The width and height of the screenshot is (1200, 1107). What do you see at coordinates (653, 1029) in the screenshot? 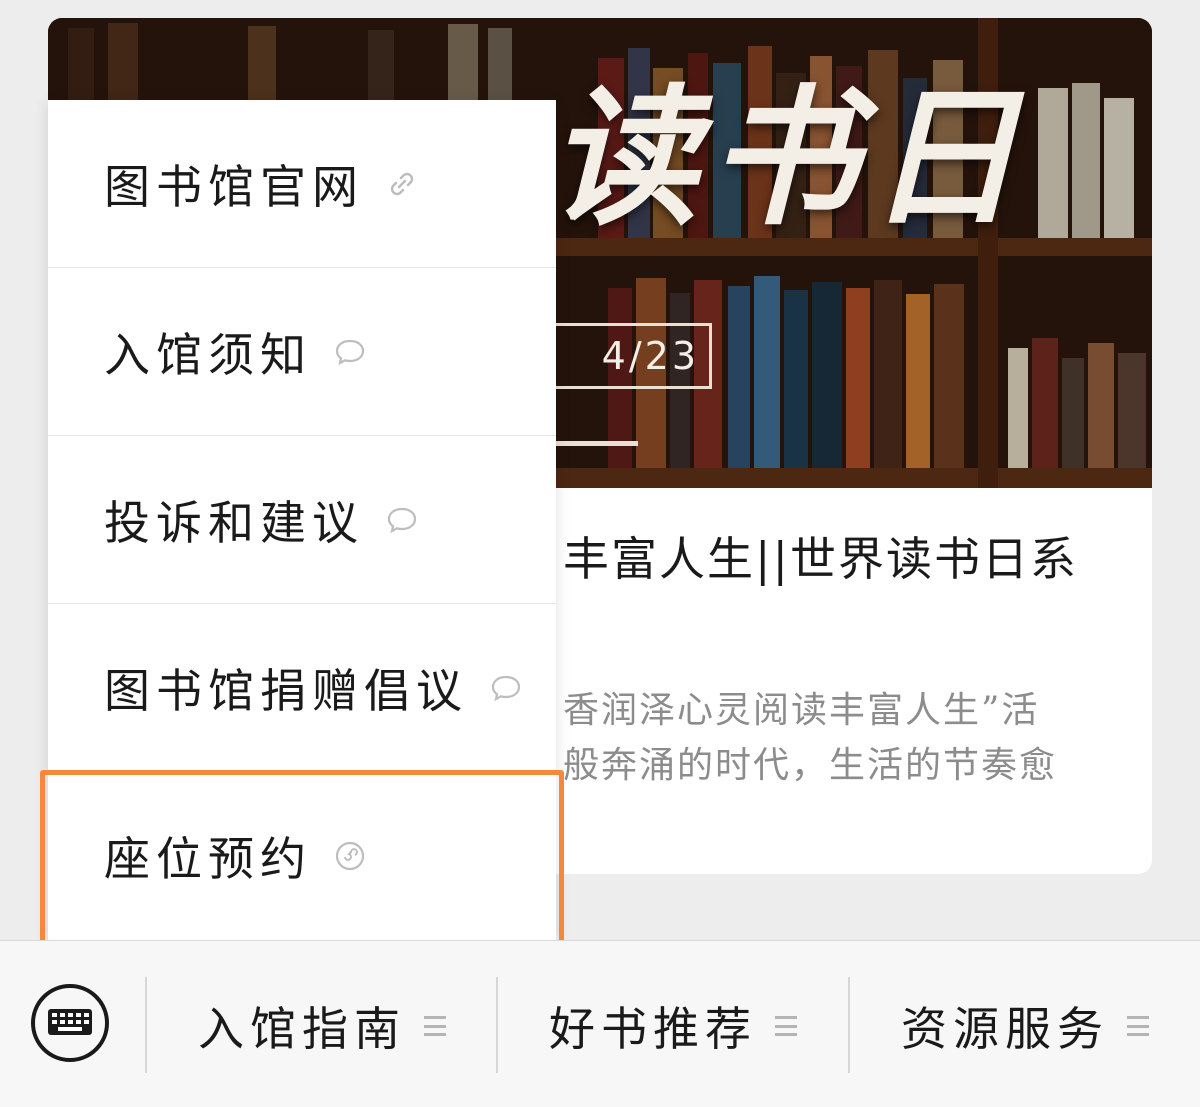
I see `menu-tab-label: 好书推荐` at bounding box center [653, 1029].